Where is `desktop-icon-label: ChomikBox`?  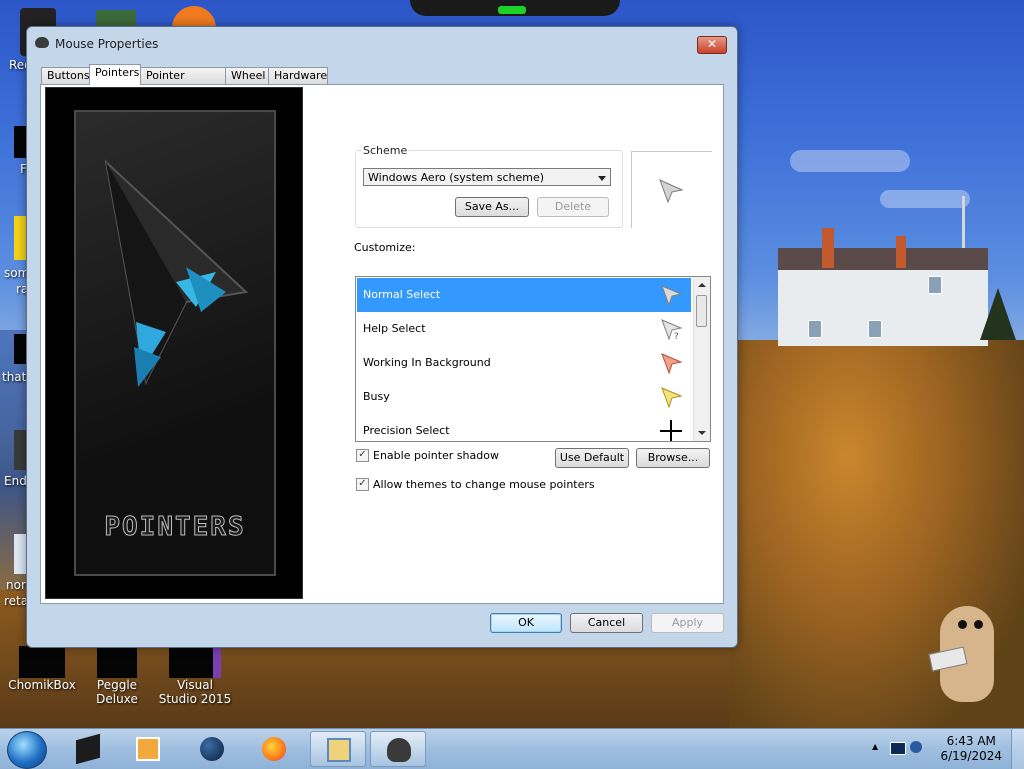
desktop-icon-label: ChomikBox is located at coordinates (42, 685).